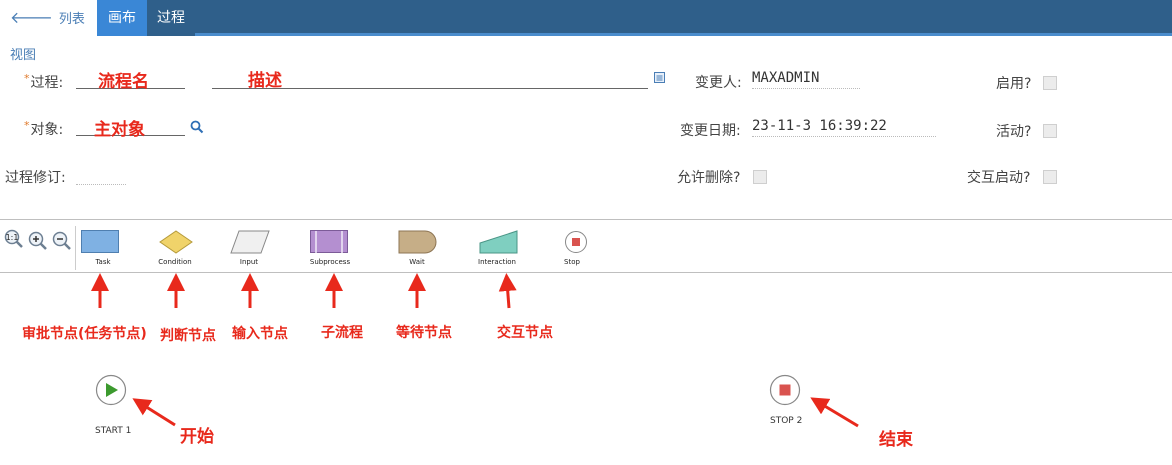 This screenshot has width=1172, height=465. What do you see at coordinates (31, 17) in the screenshot?
I see `back-arrow-icon: 🡐` at bounding box center [31, 17].